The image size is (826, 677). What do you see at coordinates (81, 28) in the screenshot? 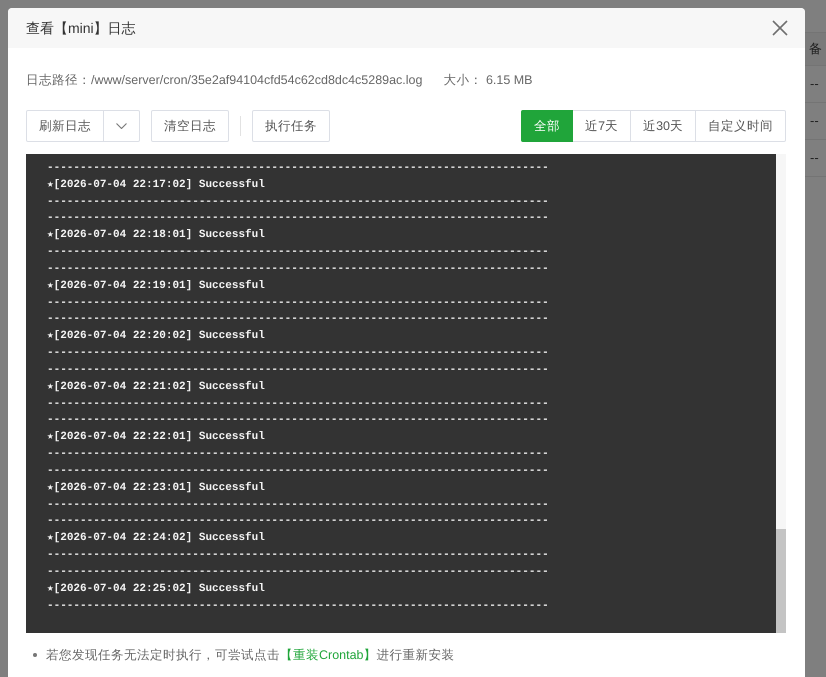
I see `dialog-title: 查看【mini】日志` at bounding box center [81, 28].